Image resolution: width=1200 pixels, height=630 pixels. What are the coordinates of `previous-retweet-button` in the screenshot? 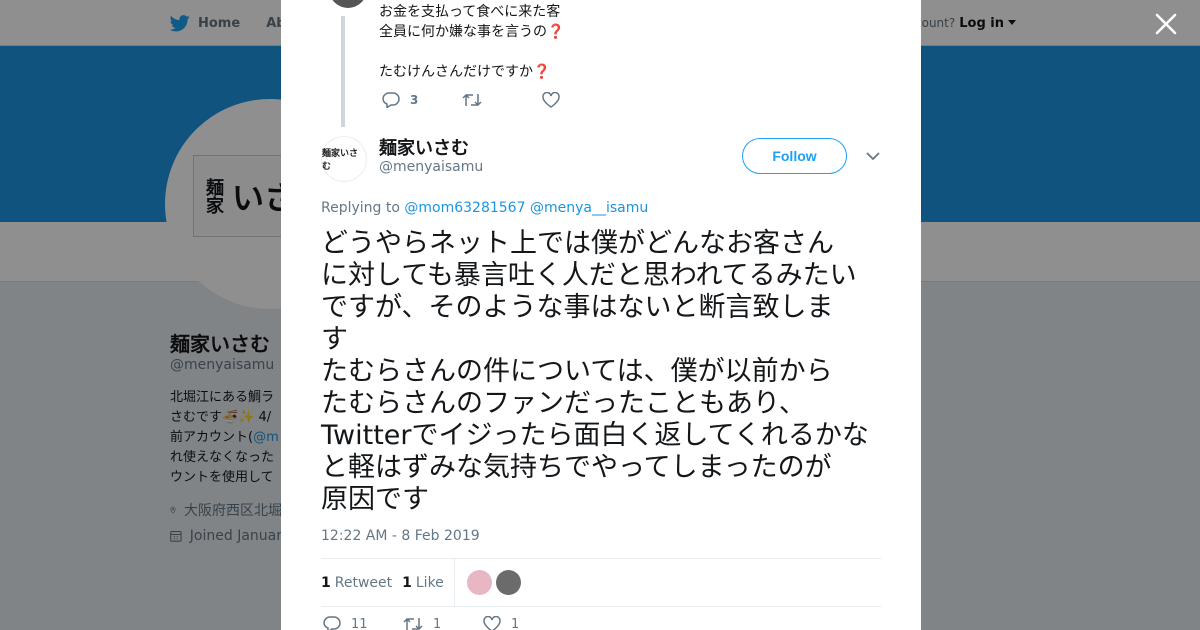 It's located at (502, 100).